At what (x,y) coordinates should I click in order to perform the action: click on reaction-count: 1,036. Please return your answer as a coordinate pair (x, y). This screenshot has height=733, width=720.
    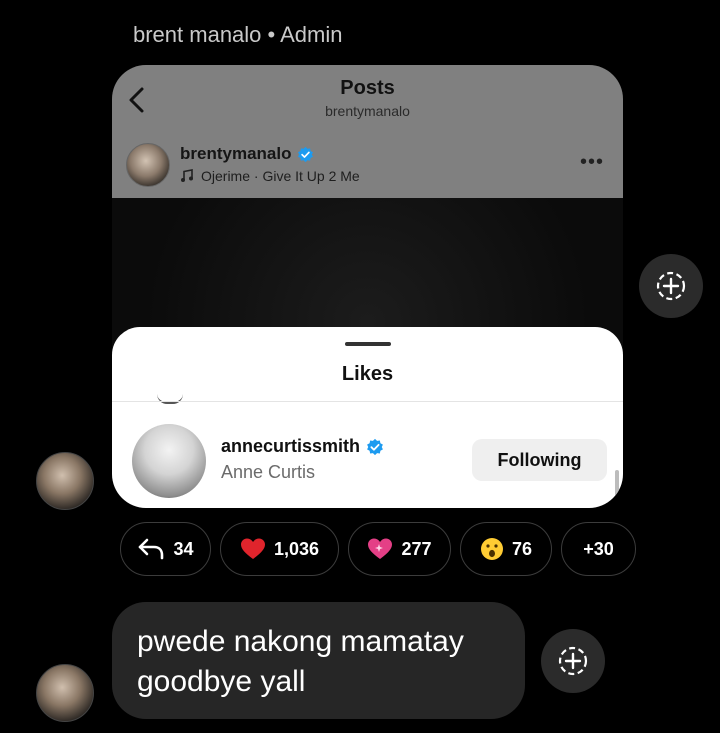
    Looking at the image, I should click on (296, 548).